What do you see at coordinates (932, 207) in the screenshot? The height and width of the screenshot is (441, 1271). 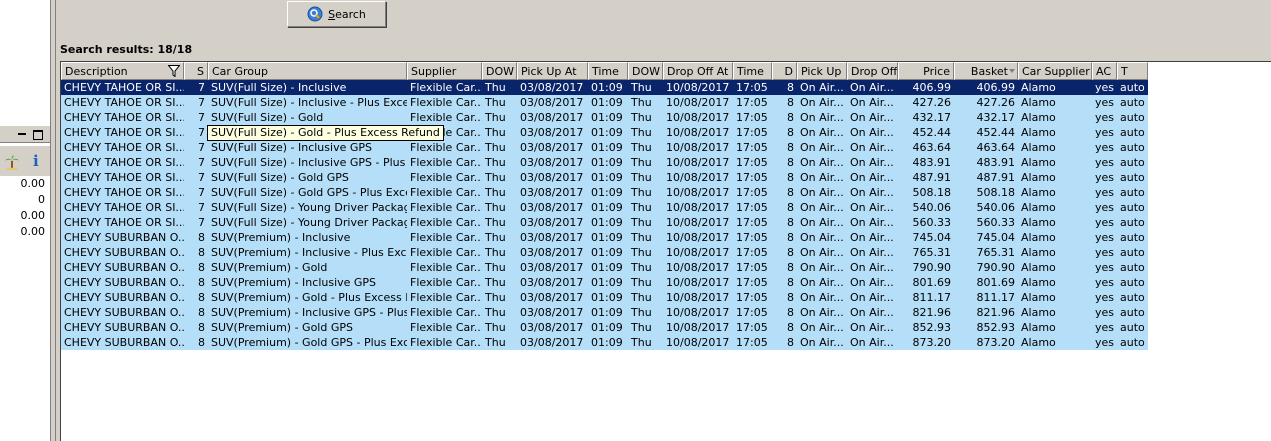 I see `cell-price: 540.06` at bounding box center [932, 207].